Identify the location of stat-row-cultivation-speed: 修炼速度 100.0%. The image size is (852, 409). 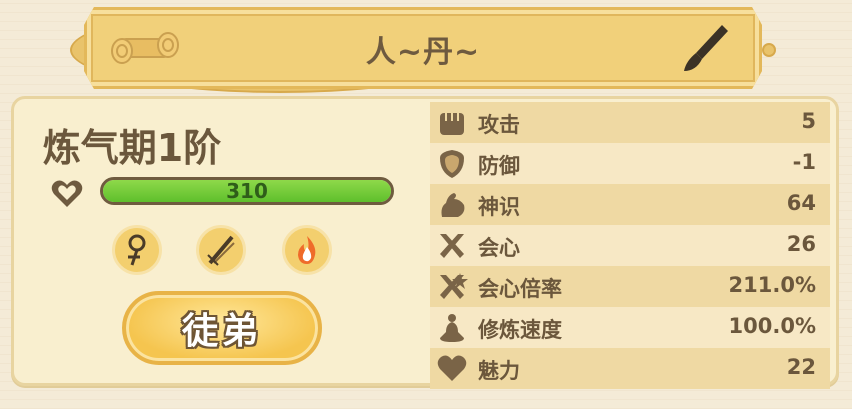
(630, 327).